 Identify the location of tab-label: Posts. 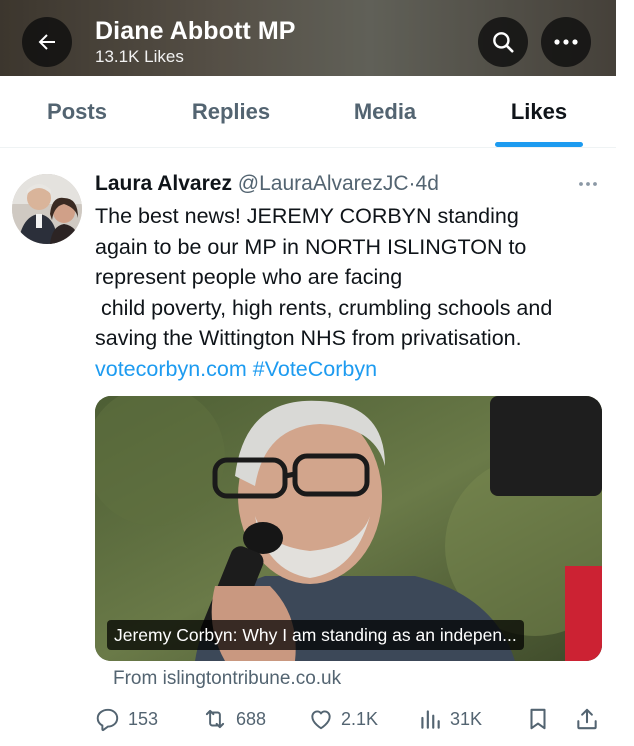
(77, 111).